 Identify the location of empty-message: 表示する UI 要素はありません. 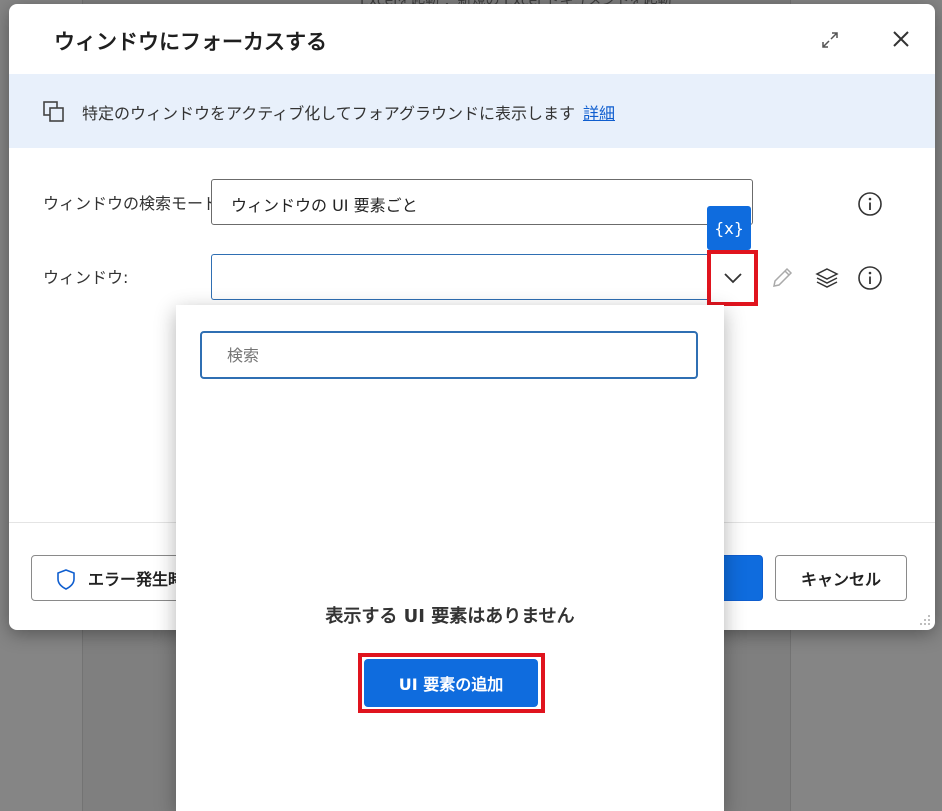
(450, 616).